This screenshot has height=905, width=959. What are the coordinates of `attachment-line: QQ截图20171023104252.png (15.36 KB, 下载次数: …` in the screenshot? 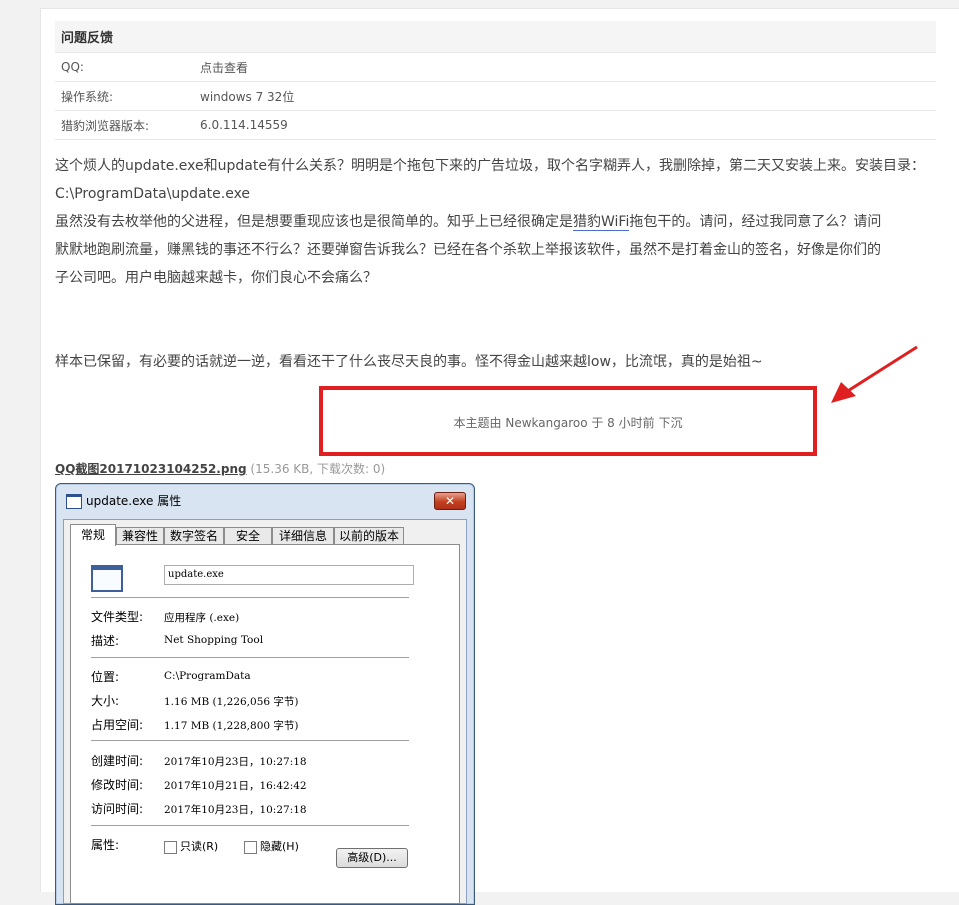 It's located at (220, 468).